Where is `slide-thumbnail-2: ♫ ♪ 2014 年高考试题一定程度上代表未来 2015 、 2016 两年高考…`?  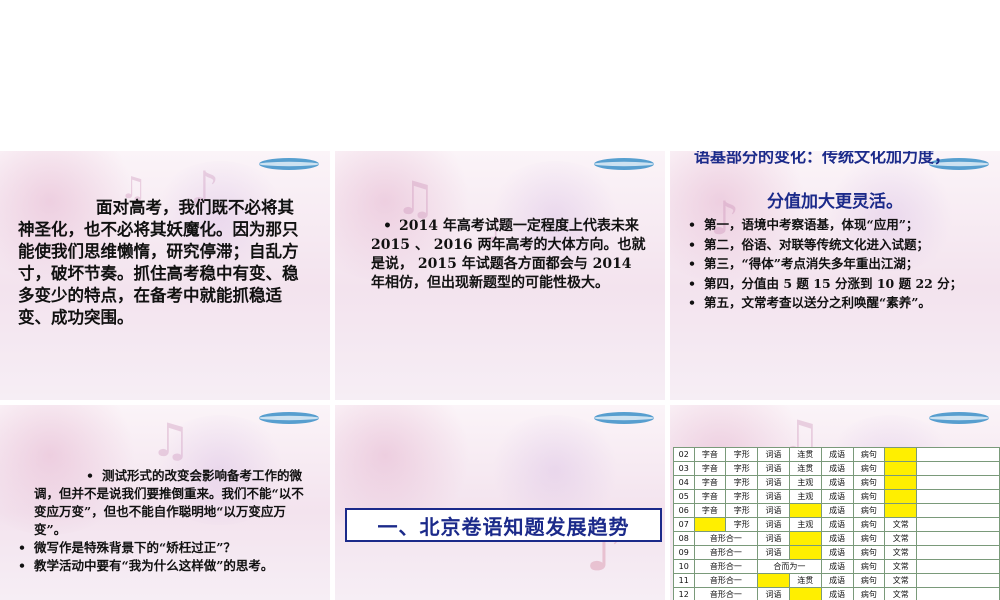
slide-thumbnail-2: ♫ ♪ 2014 年高考试题一定程度上代表未来 2015 、 2016 两年高考… is located at coordinates (500, 275).